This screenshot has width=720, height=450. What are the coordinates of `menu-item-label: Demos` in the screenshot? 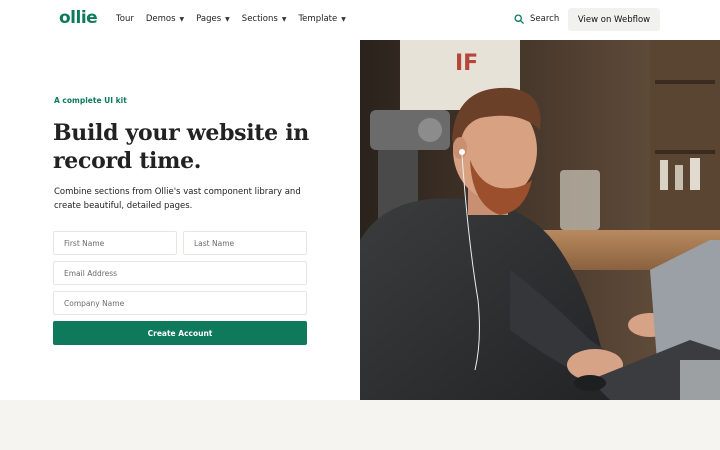 It's located at (160, 19).